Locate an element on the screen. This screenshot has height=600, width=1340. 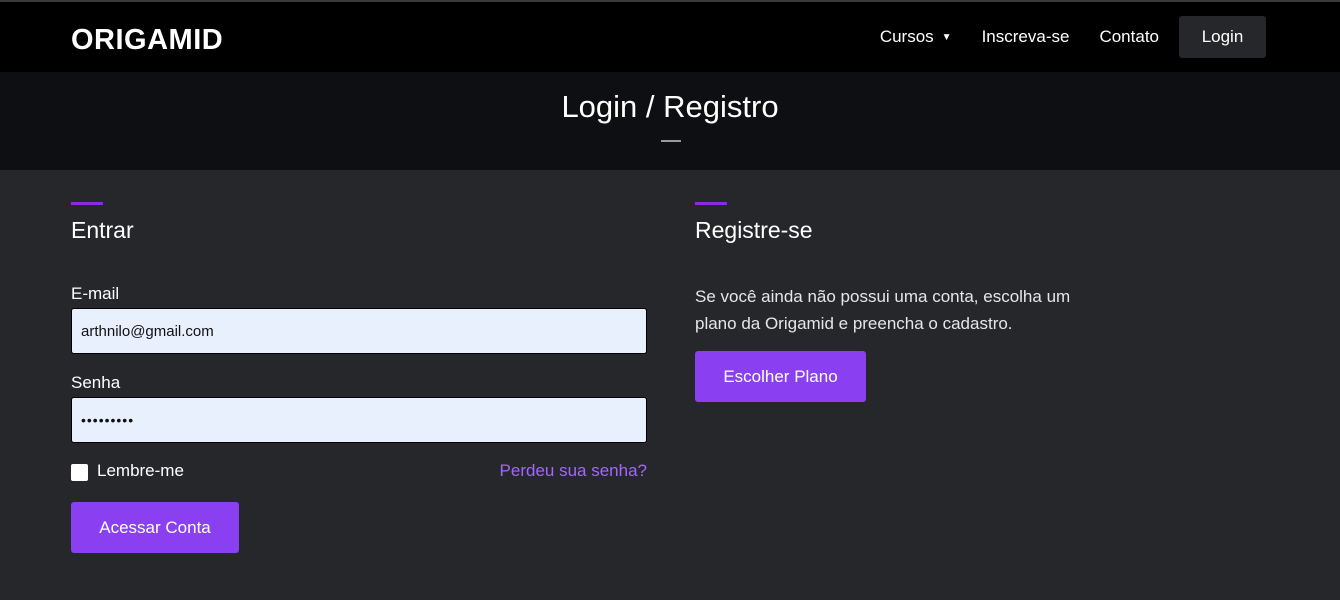
register-section-title: Registre-se is located at coordinates (754, 230).